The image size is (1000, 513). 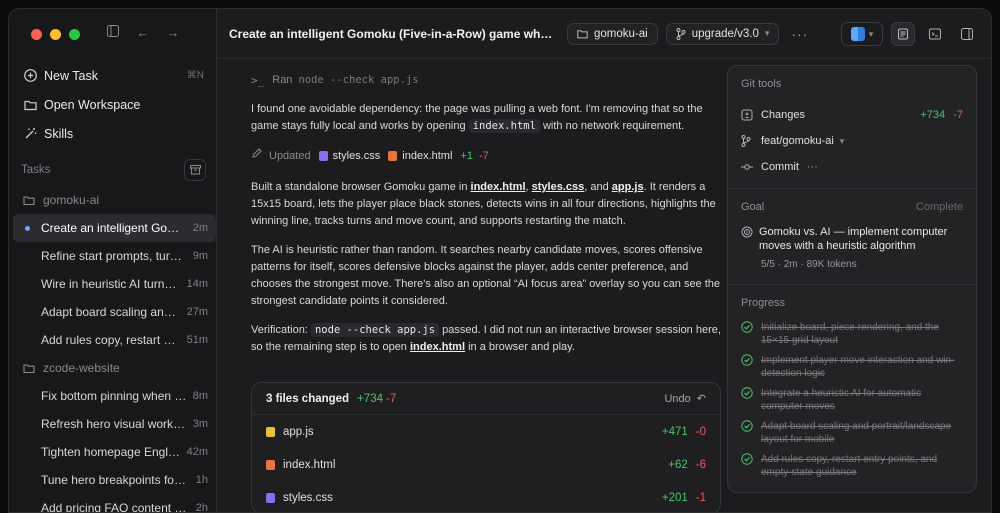 What do you see at coordinates (933, 115) in the screenshot?
I see `changes-plus: +734` at bounding box center [933, 115].